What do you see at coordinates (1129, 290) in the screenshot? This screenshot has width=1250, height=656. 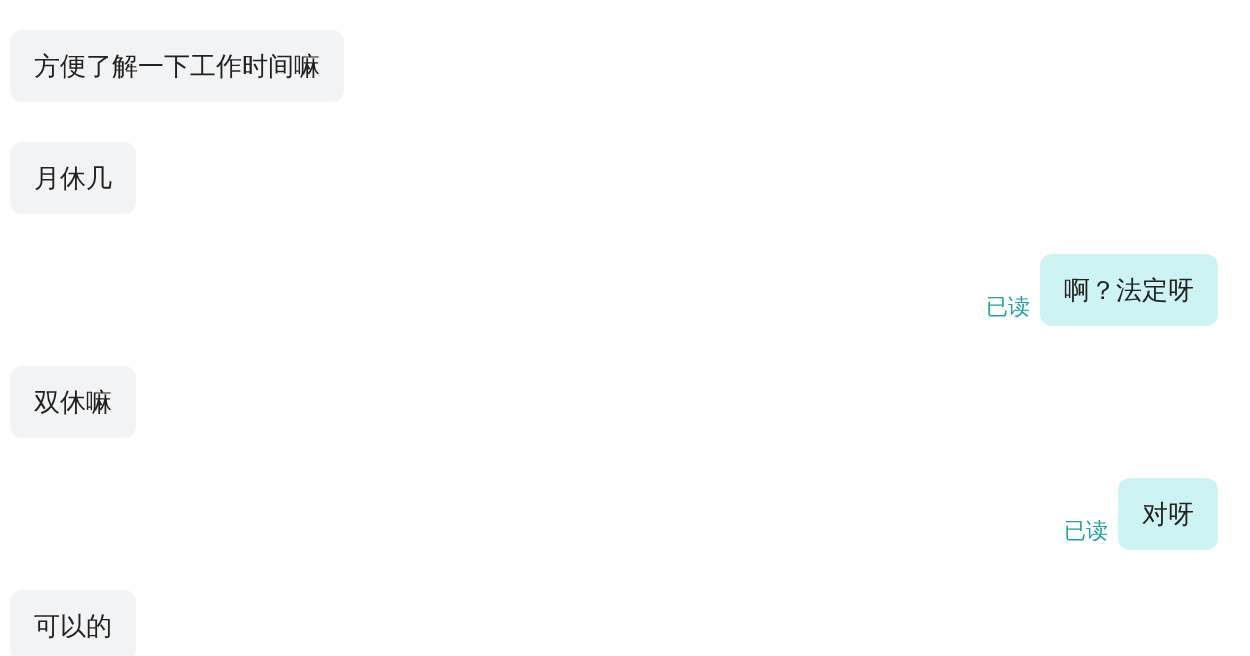 I see `message-bubble: 啊？法定呀` at bounding box center [1129, 290].